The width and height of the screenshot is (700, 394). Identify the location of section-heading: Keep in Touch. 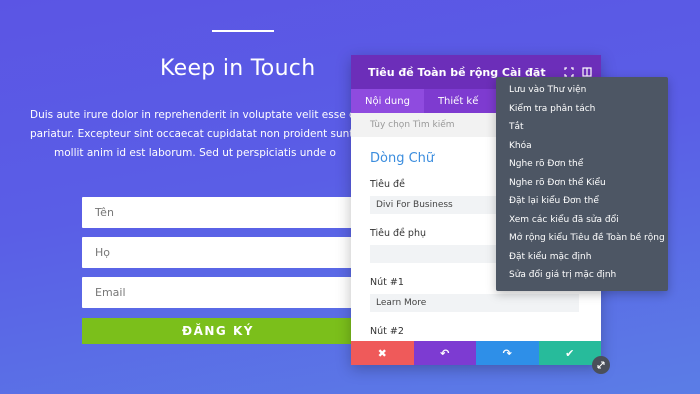
(238, 68).